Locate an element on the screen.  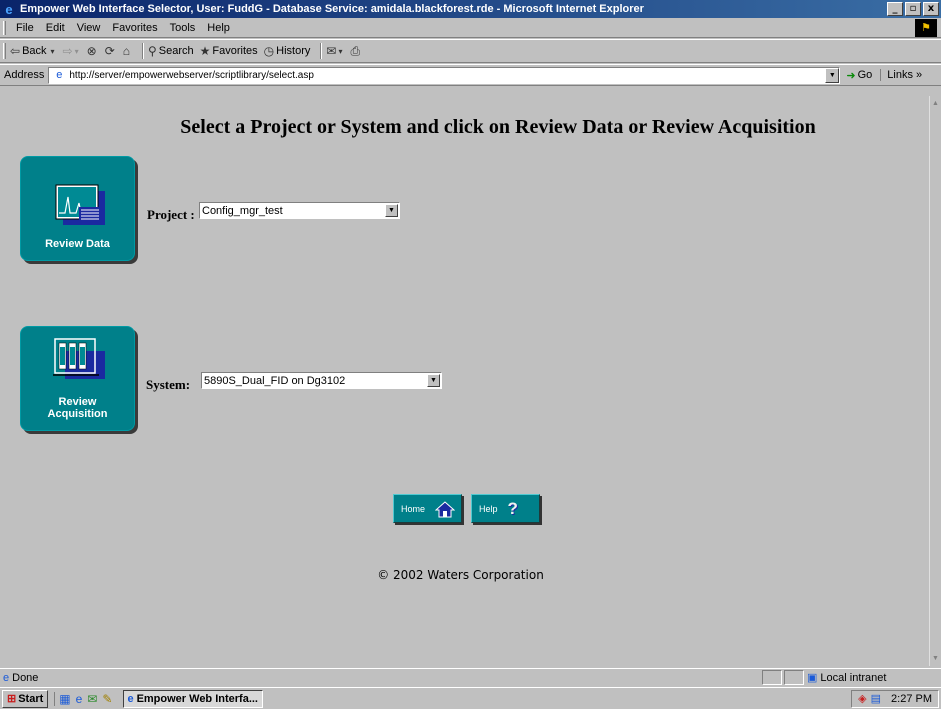
print-button: ⎙ is located at coordinates (356, 51).